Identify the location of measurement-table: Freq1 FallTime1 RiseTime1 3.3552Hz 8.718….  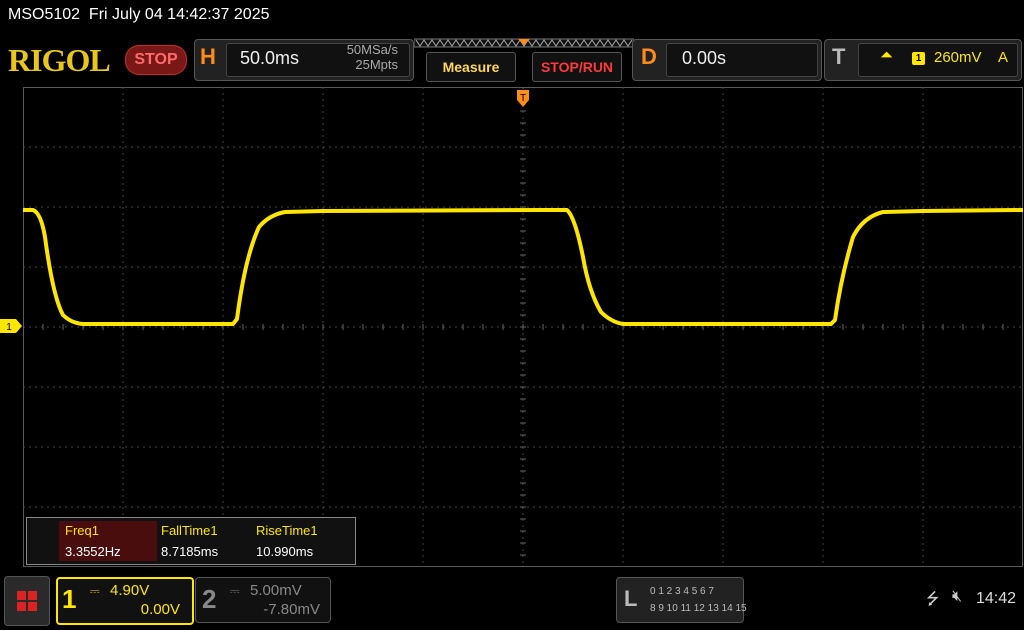
(191, 541).